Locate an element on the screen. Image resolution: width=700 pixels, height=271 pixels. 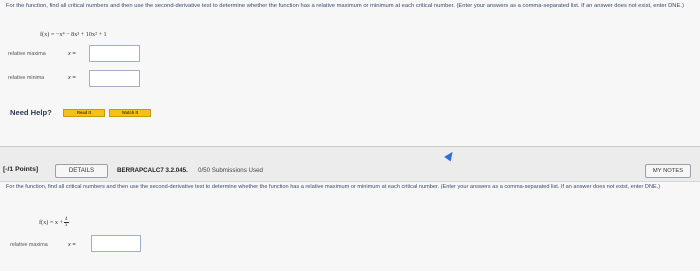
q2-relative-maxima-input is located at coordinates (116, 243).